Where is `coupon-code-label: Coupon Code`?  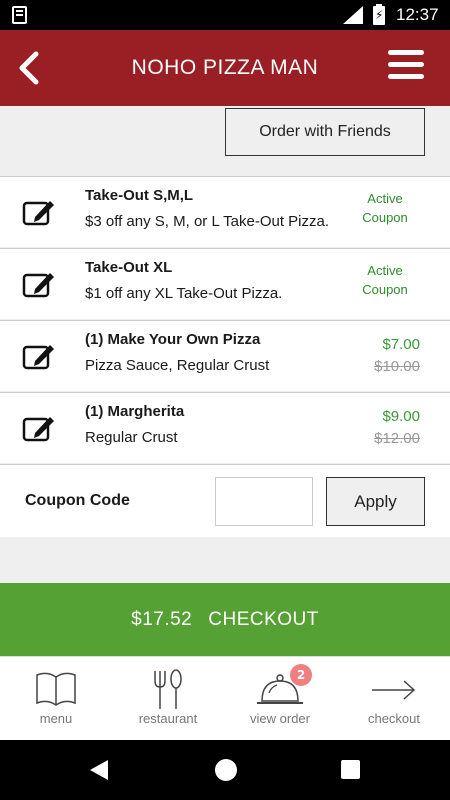
coupon-code-label: Coupon Code is located at coordinates (77, 500).